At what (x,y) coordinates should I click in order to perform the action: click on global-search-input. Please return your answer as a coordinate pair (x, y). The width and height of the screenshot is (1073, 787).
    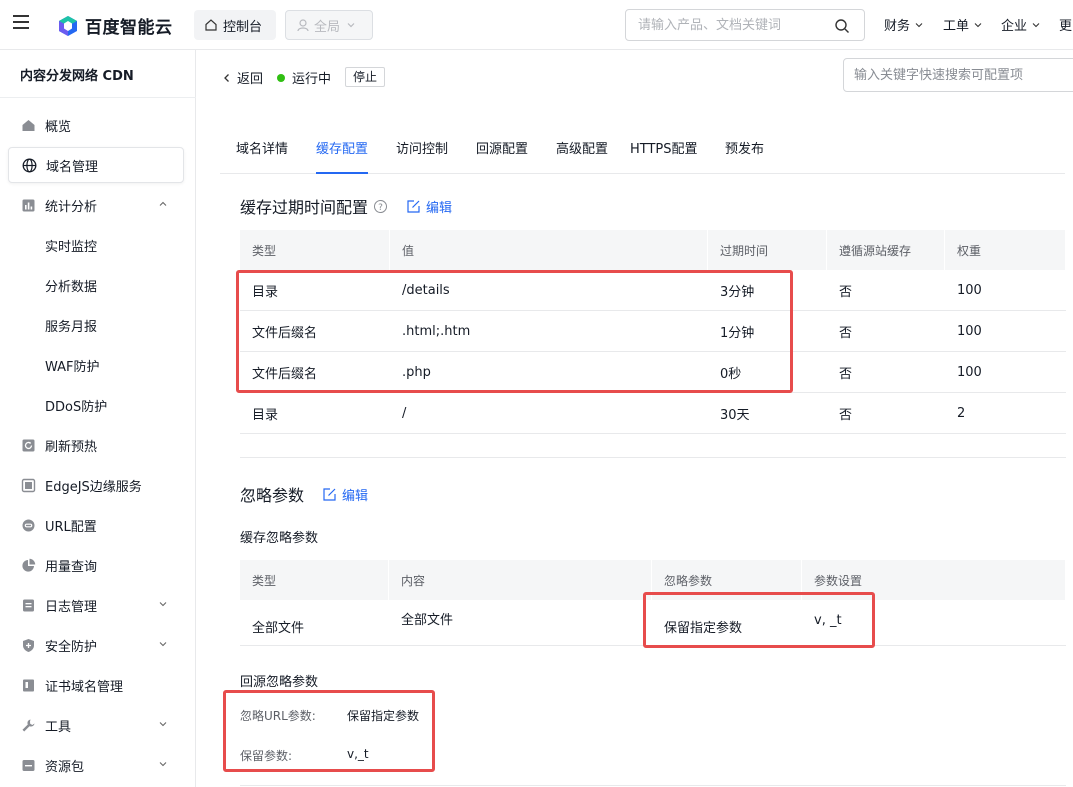
    Looking at the image, I should click on (733, 25).